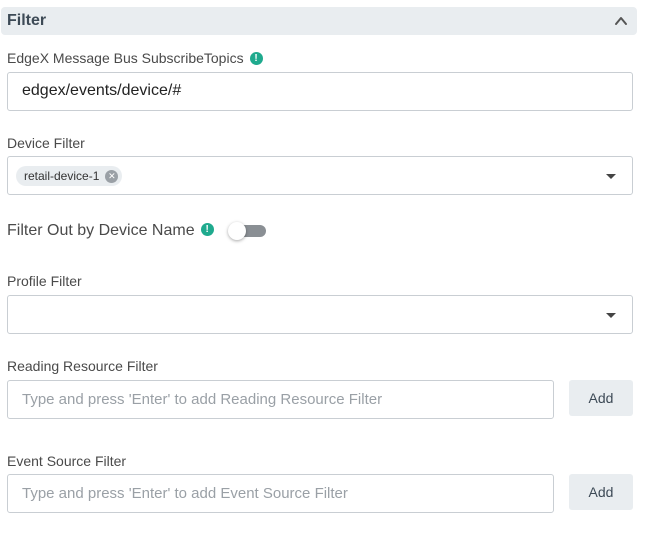  Describe the element at coordinates (112, 176) in the screenshot. I see `close-circle-icon: ✕` at that location.